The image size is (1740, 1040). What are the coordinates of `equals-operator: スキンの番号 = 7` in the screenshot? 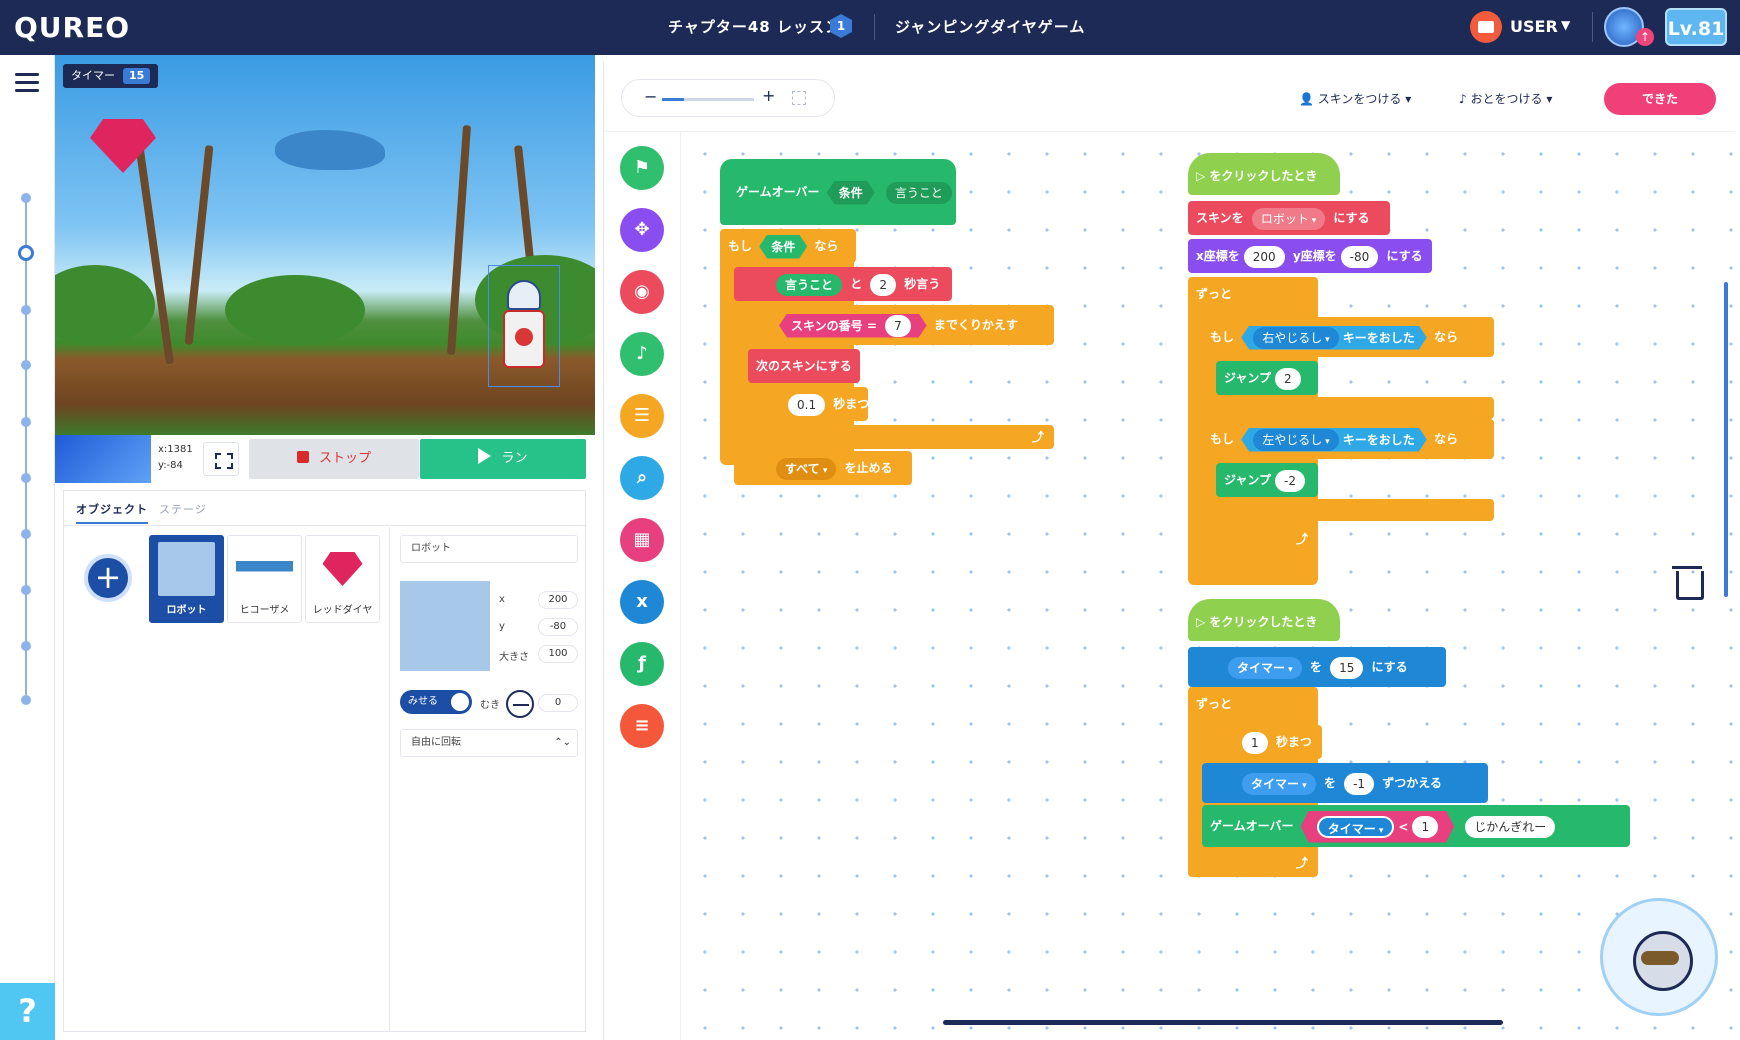 It's located at (853, 326).